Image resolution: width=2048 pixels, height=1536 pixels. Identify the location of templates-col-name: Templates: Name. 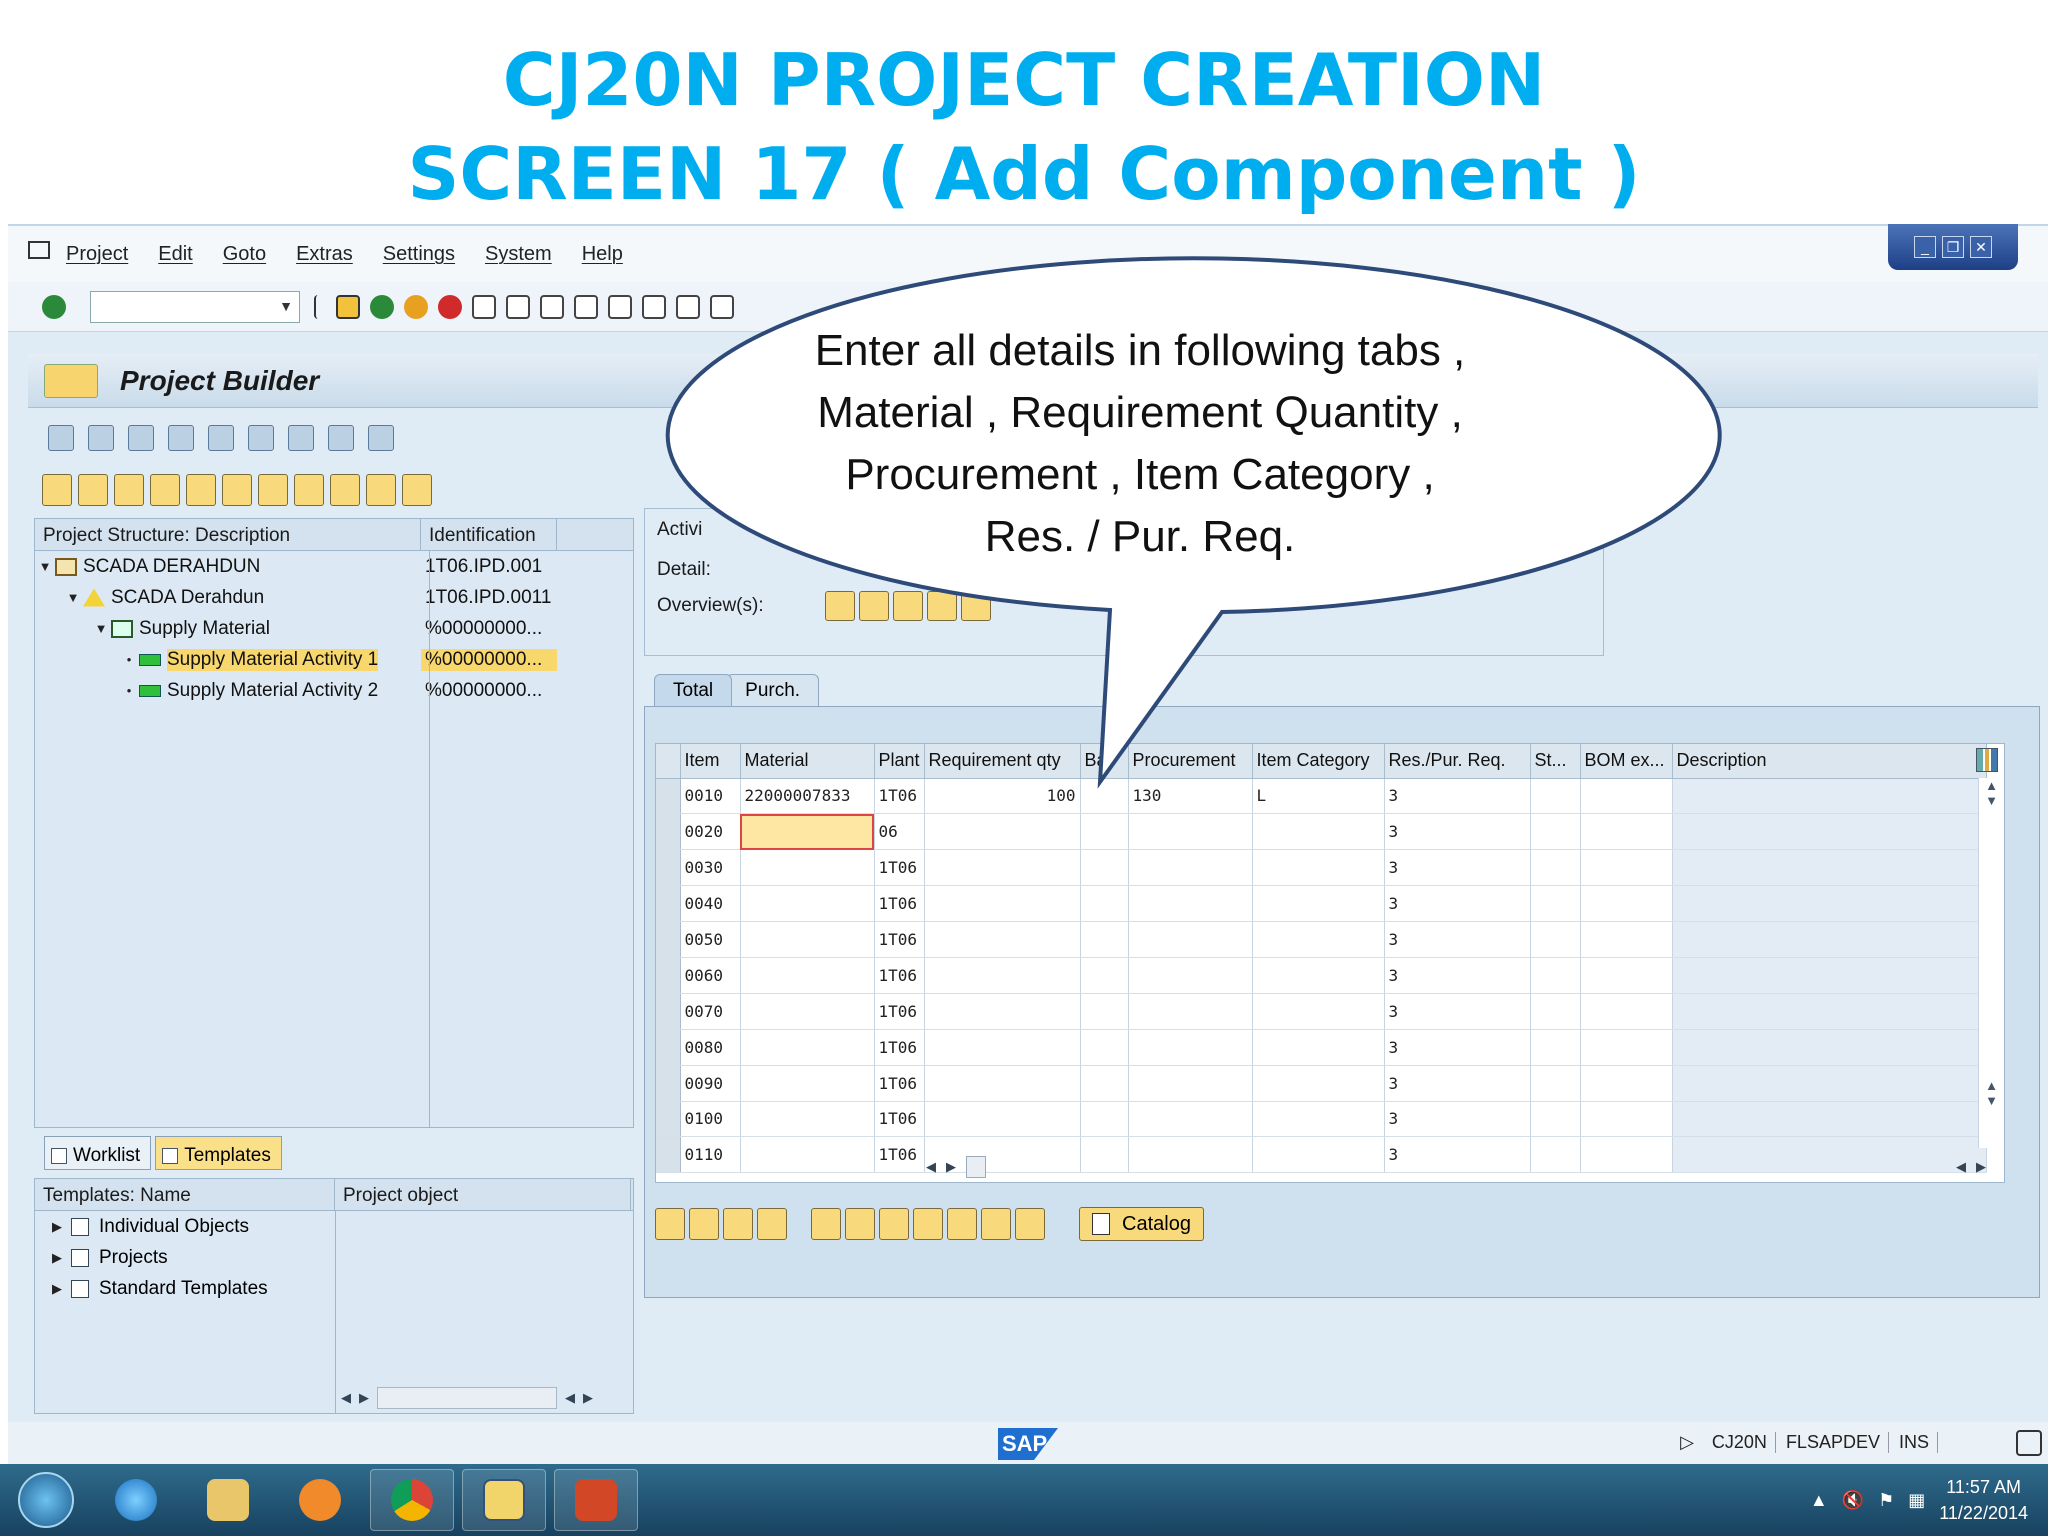
(185, 1194).